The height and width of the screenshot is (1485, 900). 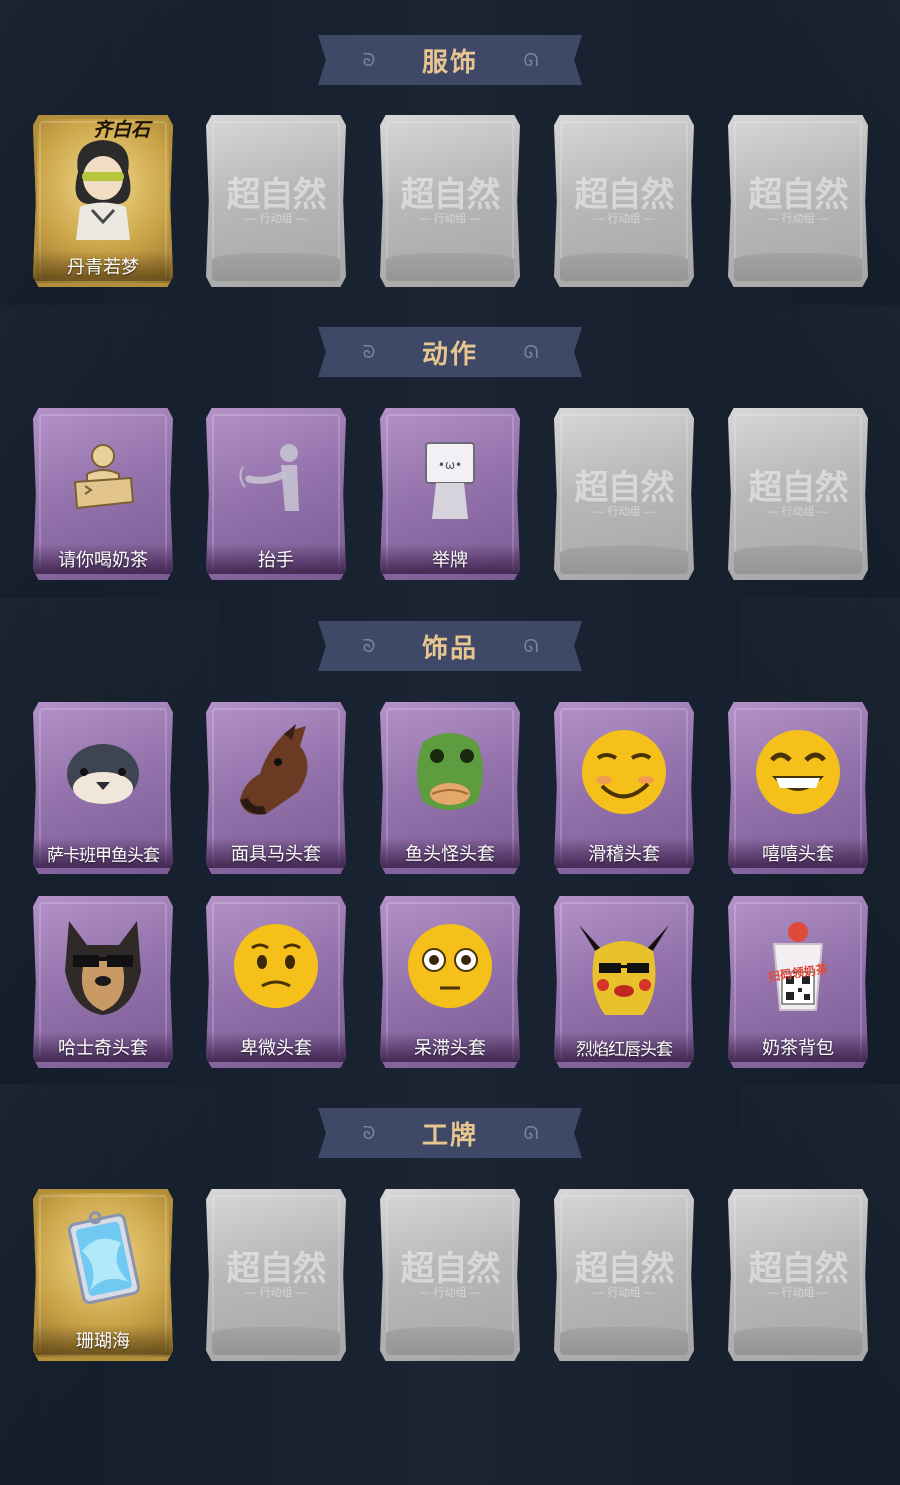 What do you see at coordinates (104, 477) in the screenshot?
I see `offer-sign-pose-icon` at bounding box center [104, 477].